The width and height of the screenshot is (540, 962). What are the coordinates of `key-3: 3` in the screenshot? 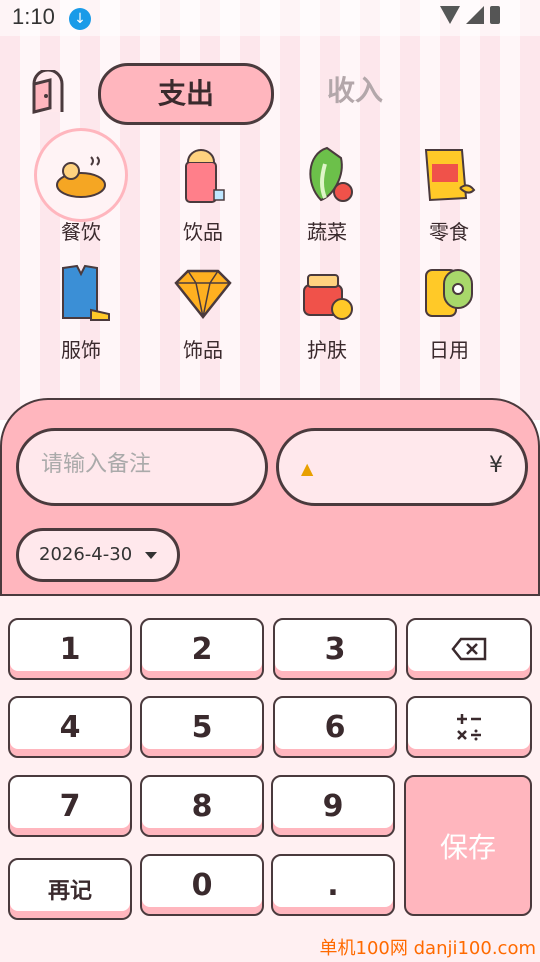 It's located at (335, 649).